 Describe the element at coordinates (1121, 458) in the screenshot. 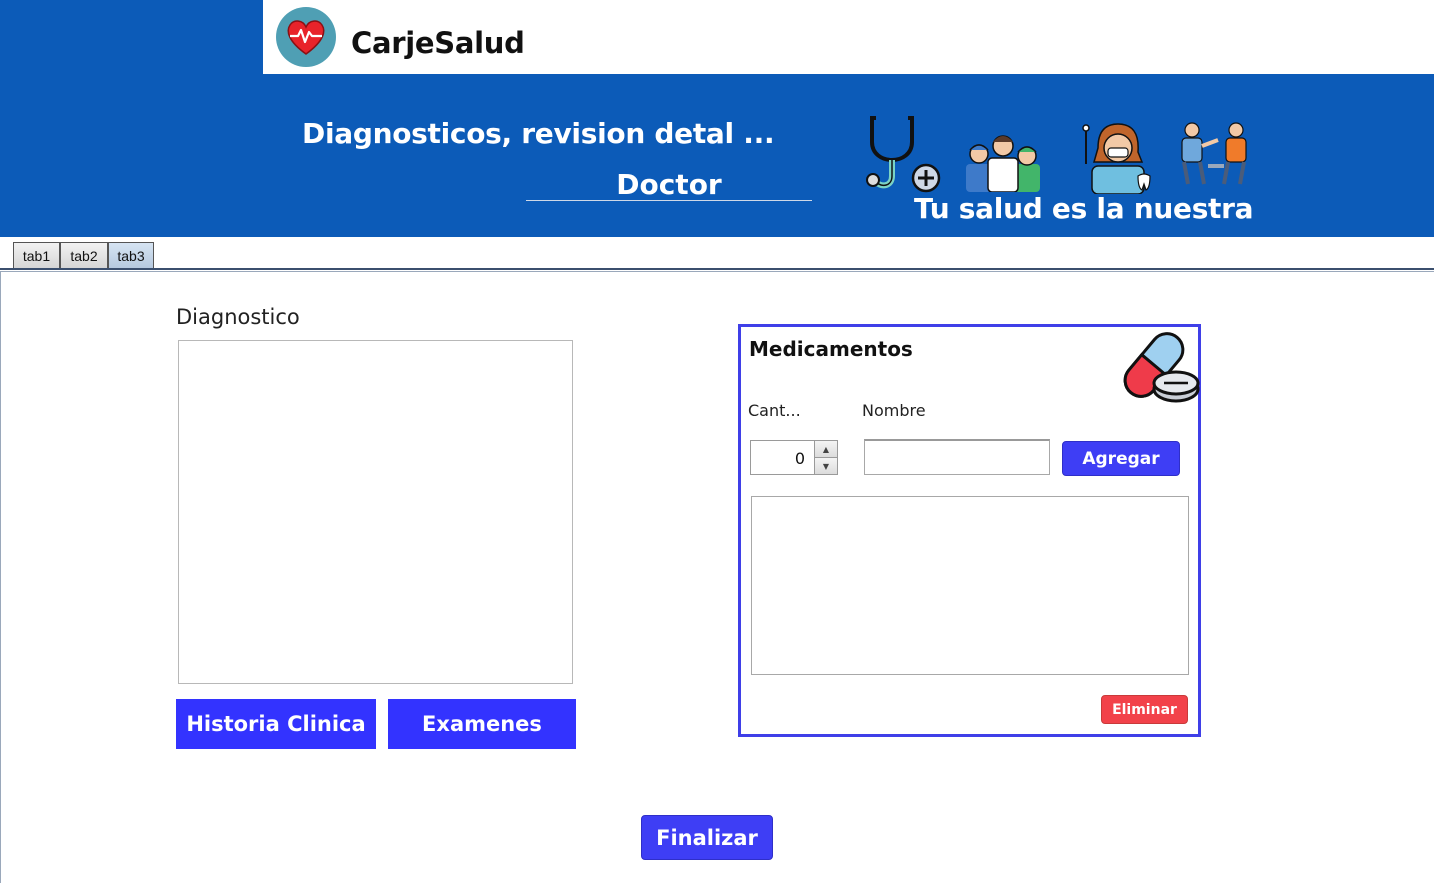

I see `agregar-button: Agregar` at that location.